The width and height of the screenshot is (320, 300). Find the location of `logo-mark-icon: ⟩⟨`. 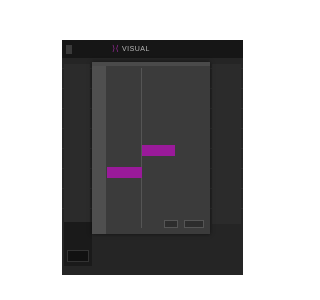

logo-mark-icon: ⟩⟨ is located at coordinates (117, 48).